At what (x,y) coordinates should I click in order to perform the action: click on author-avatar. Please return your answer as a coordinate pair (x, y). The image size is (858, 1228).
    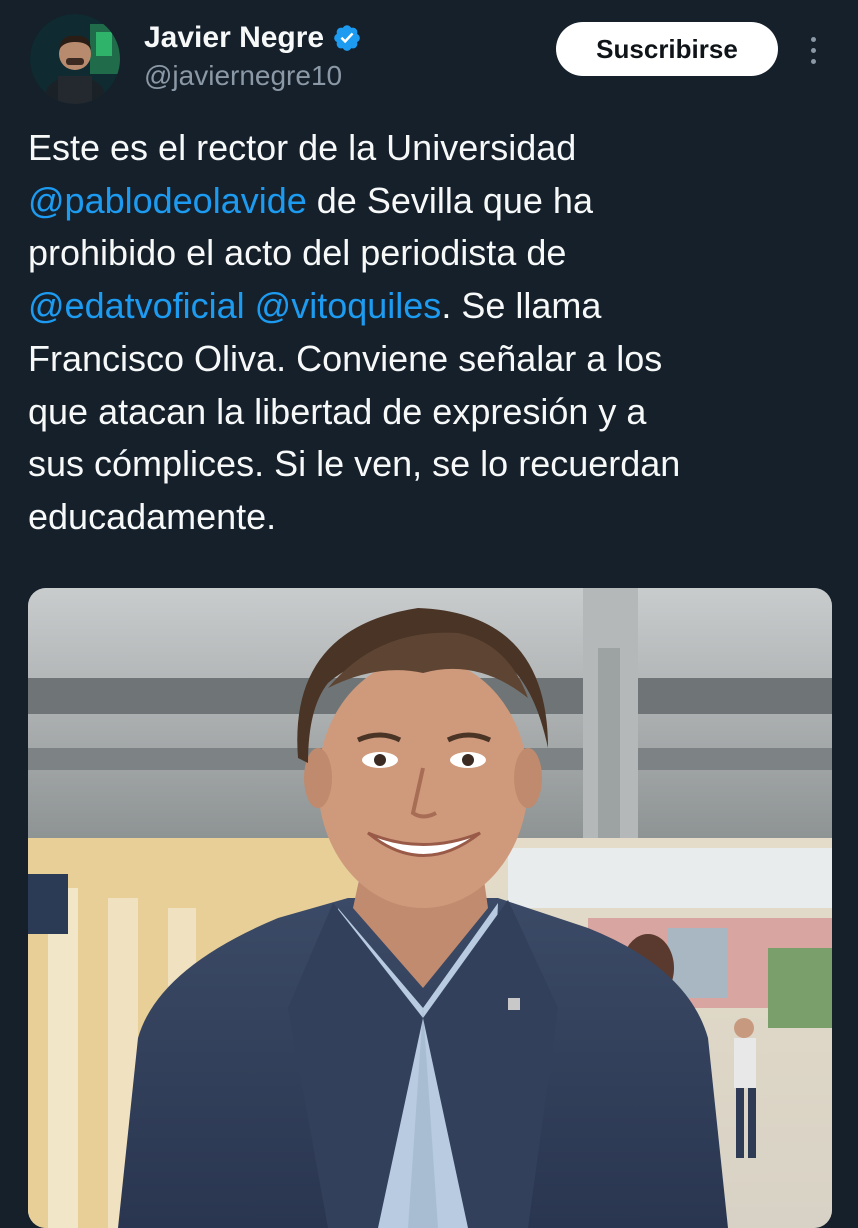
    Looking at the image, I should click on (75, 59).